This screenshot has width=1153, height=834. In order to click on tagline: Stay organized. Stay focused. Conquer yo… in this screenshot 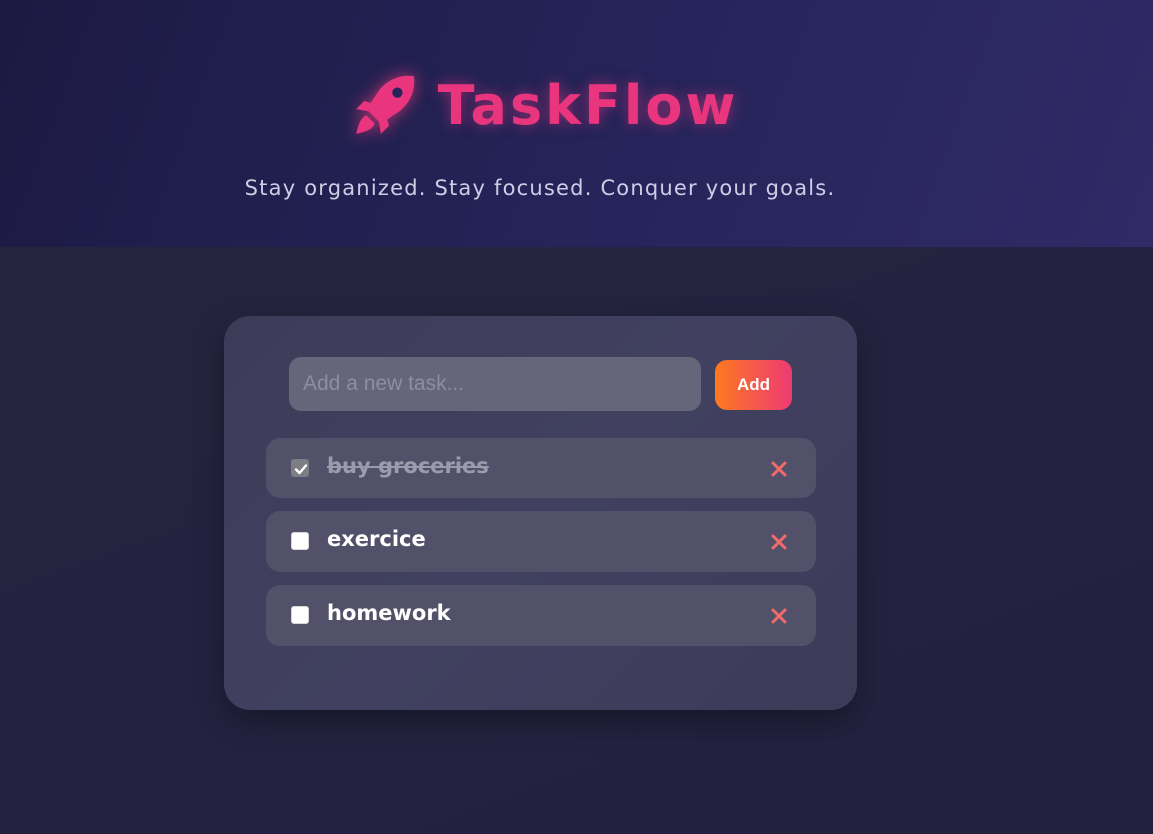, I will do `click(540, 188)`.